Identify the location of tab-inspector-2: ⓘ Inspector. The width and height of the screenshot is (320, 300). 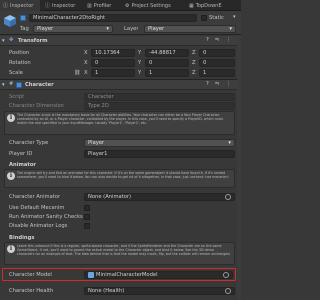
(62, 5).